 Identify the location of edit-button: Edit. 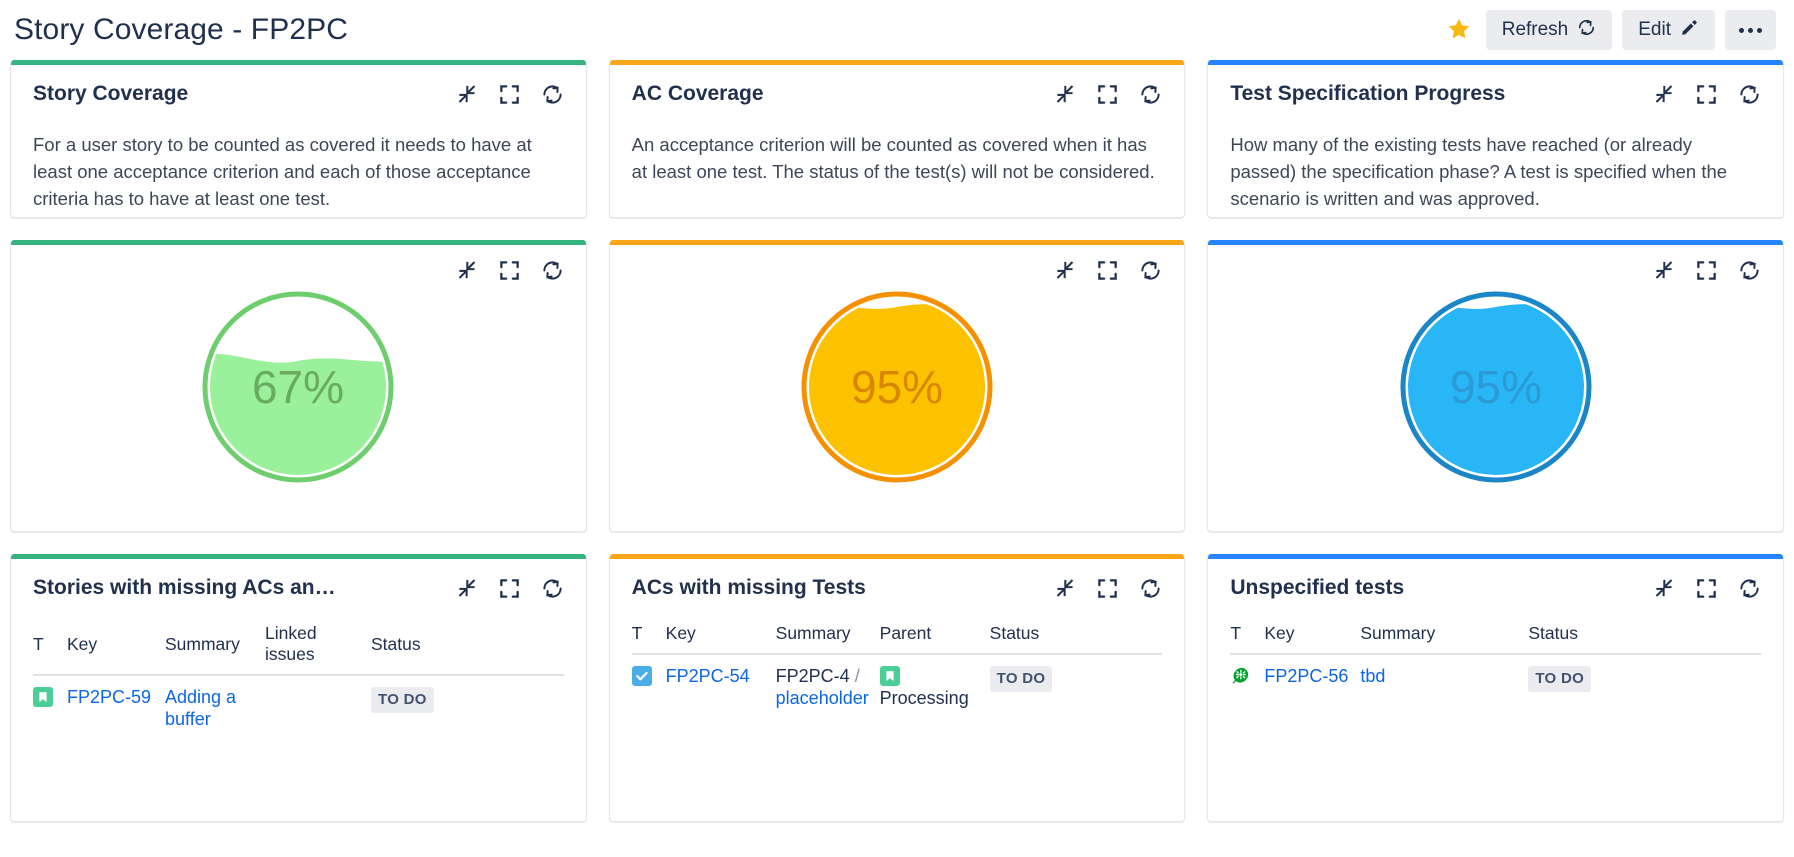
(1668, 30).